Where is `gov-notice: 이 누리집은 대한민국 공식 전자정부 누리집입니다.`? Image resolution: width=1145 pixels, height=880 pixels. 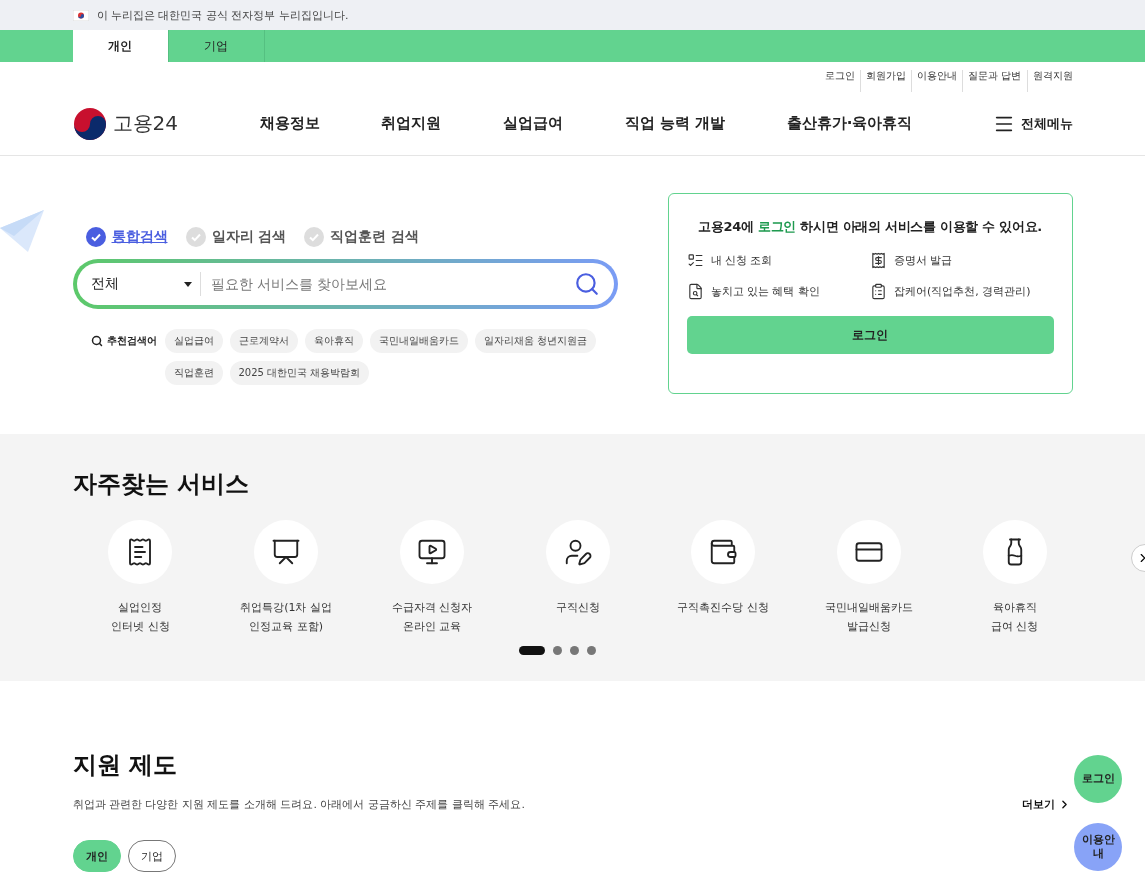 gov-notice: 이 누리집은 대한민국 공식 전자정부 누리집입니다. is located at coordinates (222, 15).